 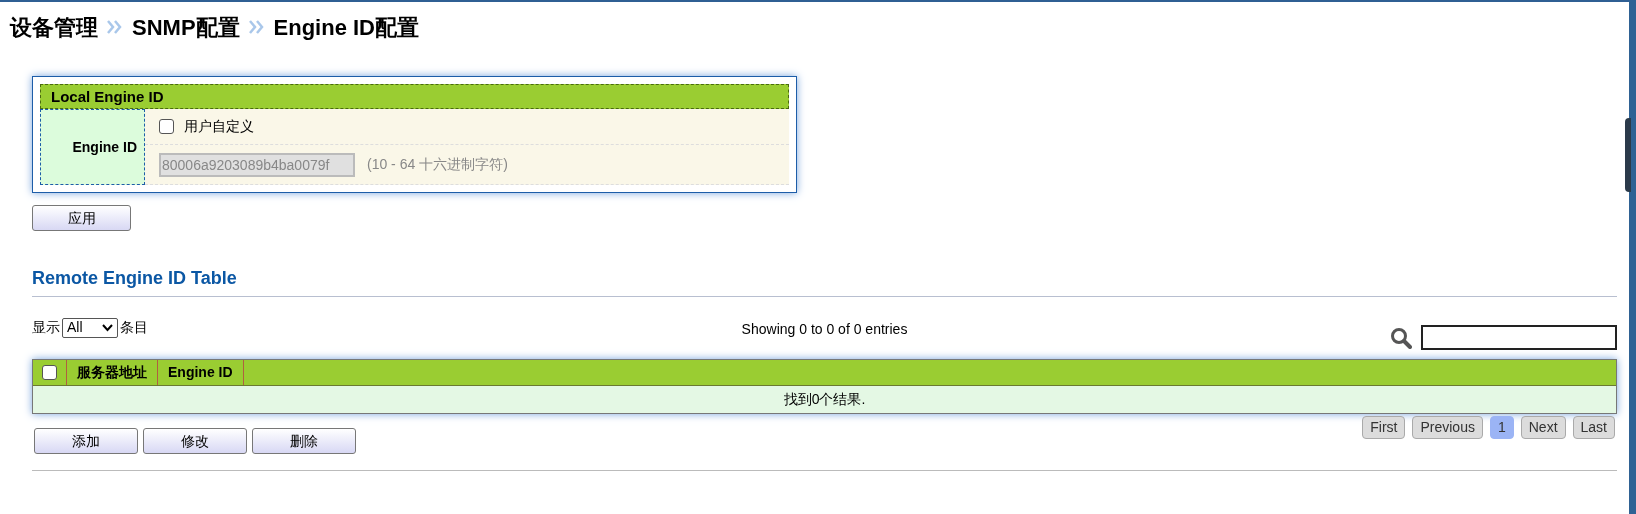 I want to click on empty-message: 找到0个结果., so click(x=824, y=399).